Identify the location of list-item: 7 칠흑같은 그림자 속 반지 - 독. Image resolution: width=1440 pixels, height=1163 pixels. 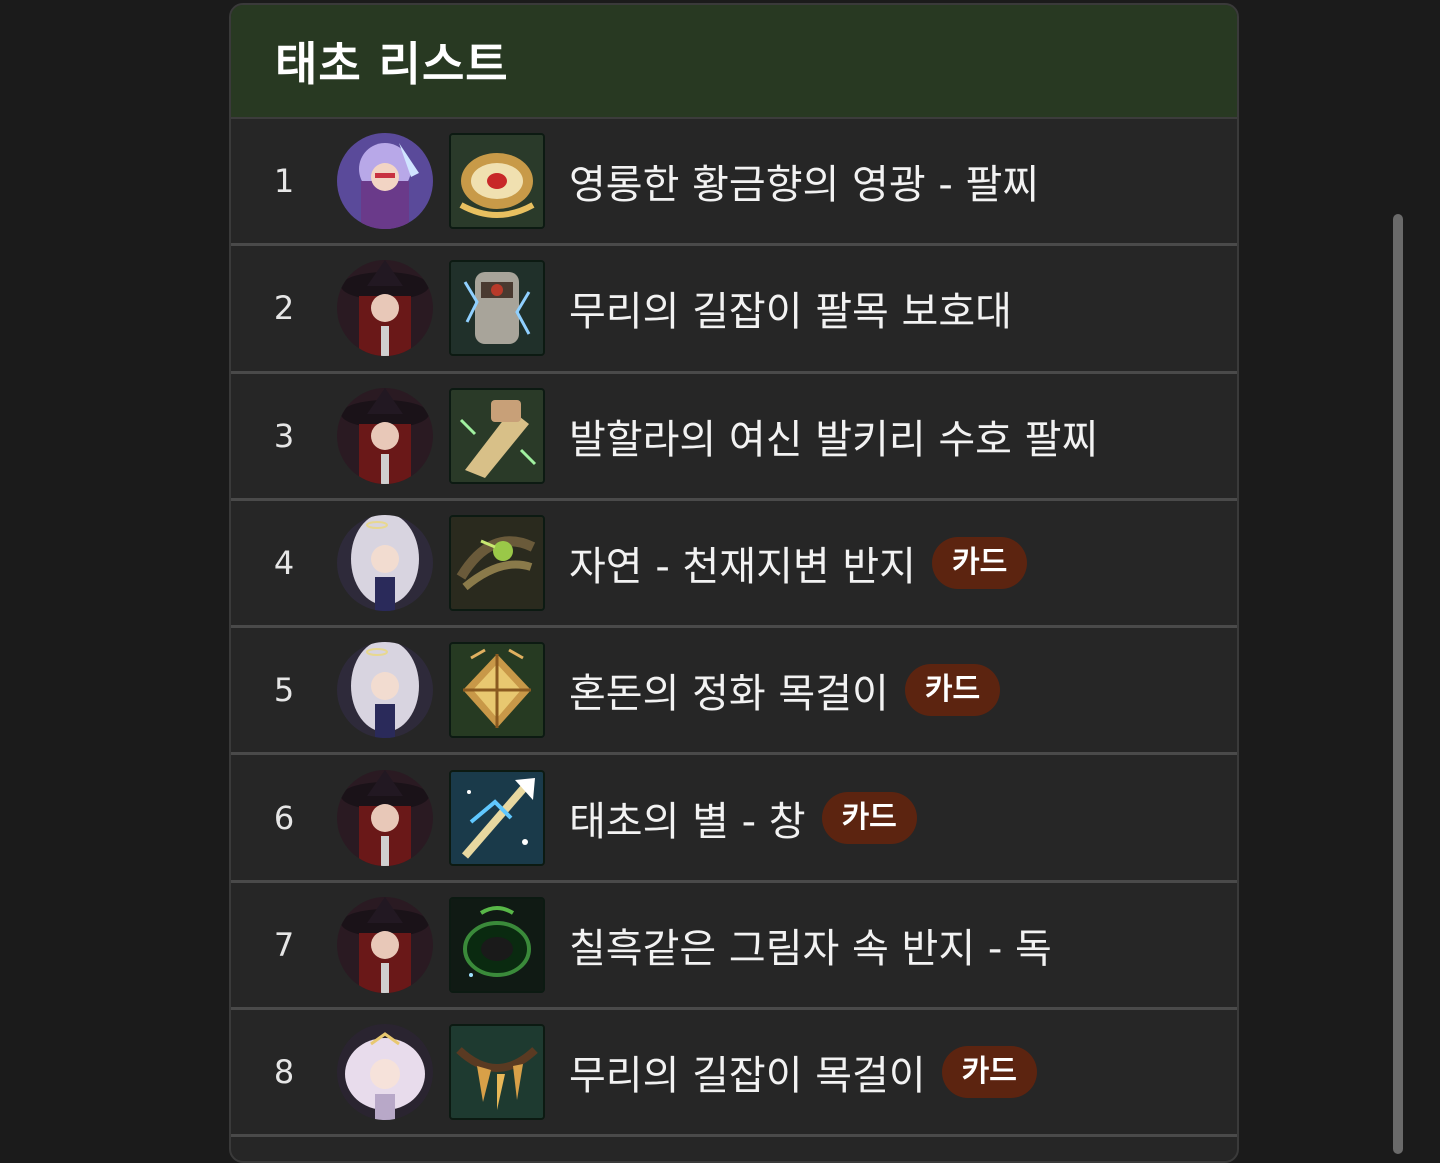
(734, 947).